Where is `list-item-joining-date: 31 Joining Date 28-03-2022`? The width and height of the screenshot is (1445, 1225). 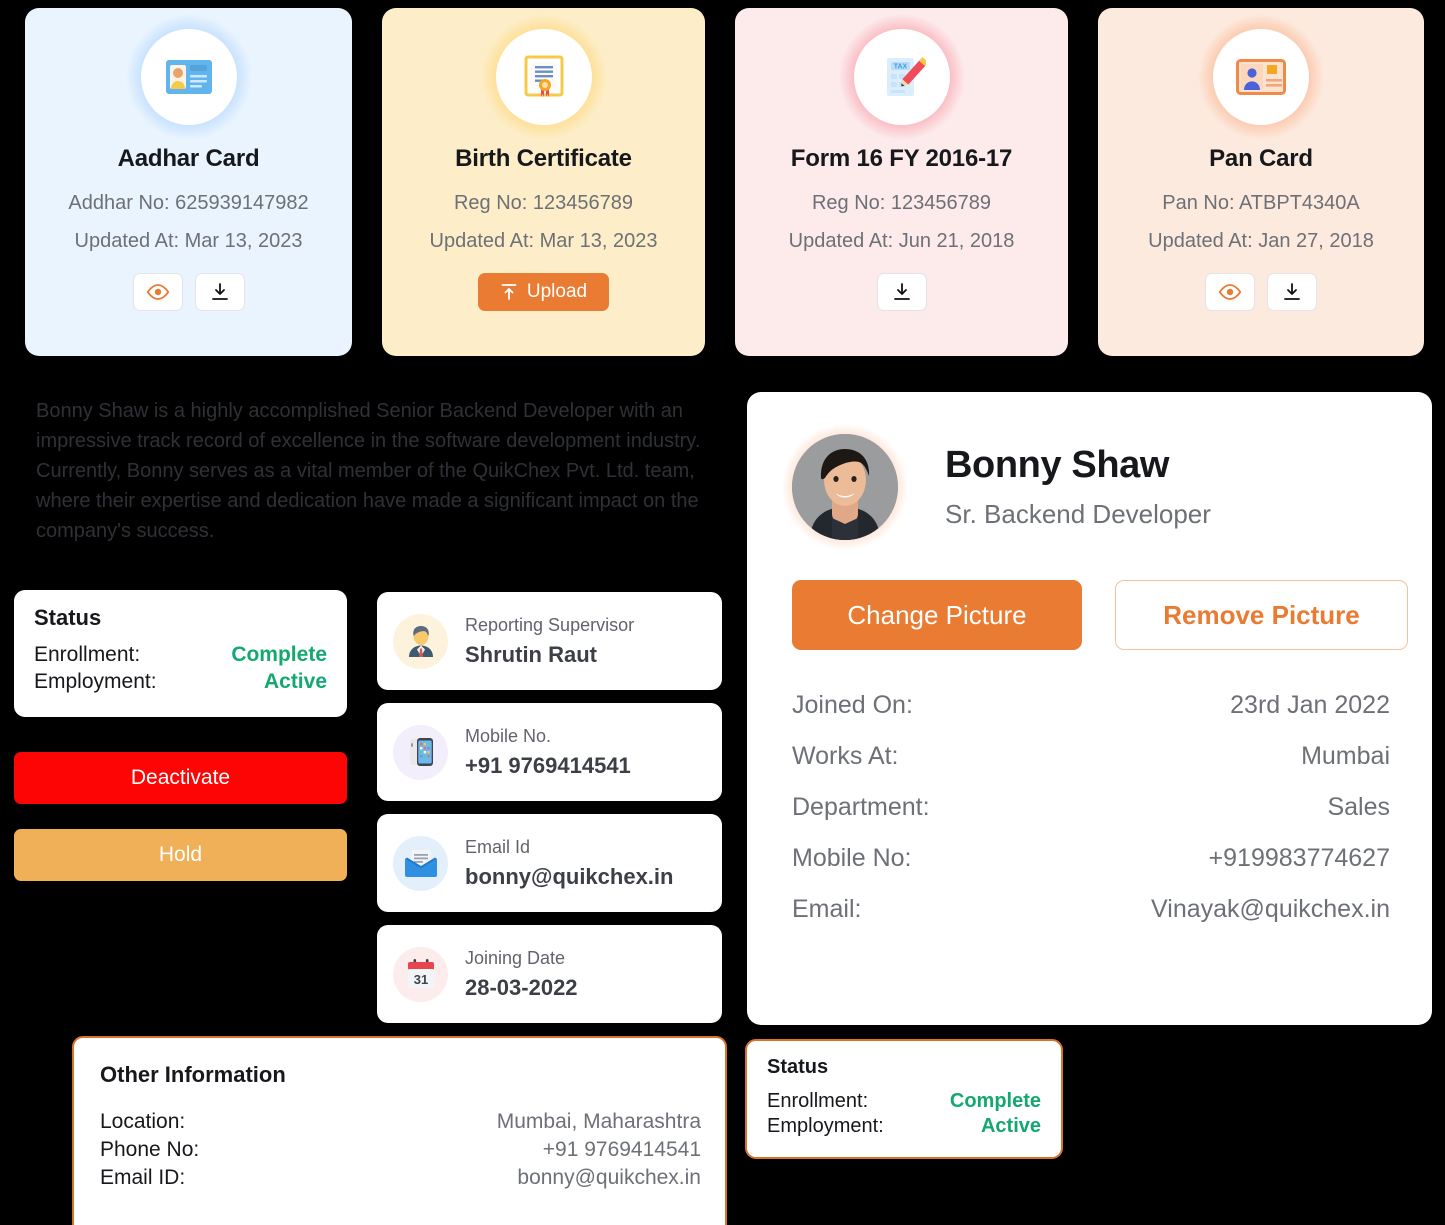 list-item-joining-date: 31 Joining Date 28-03-2022 is located at coordinates (549, 974).